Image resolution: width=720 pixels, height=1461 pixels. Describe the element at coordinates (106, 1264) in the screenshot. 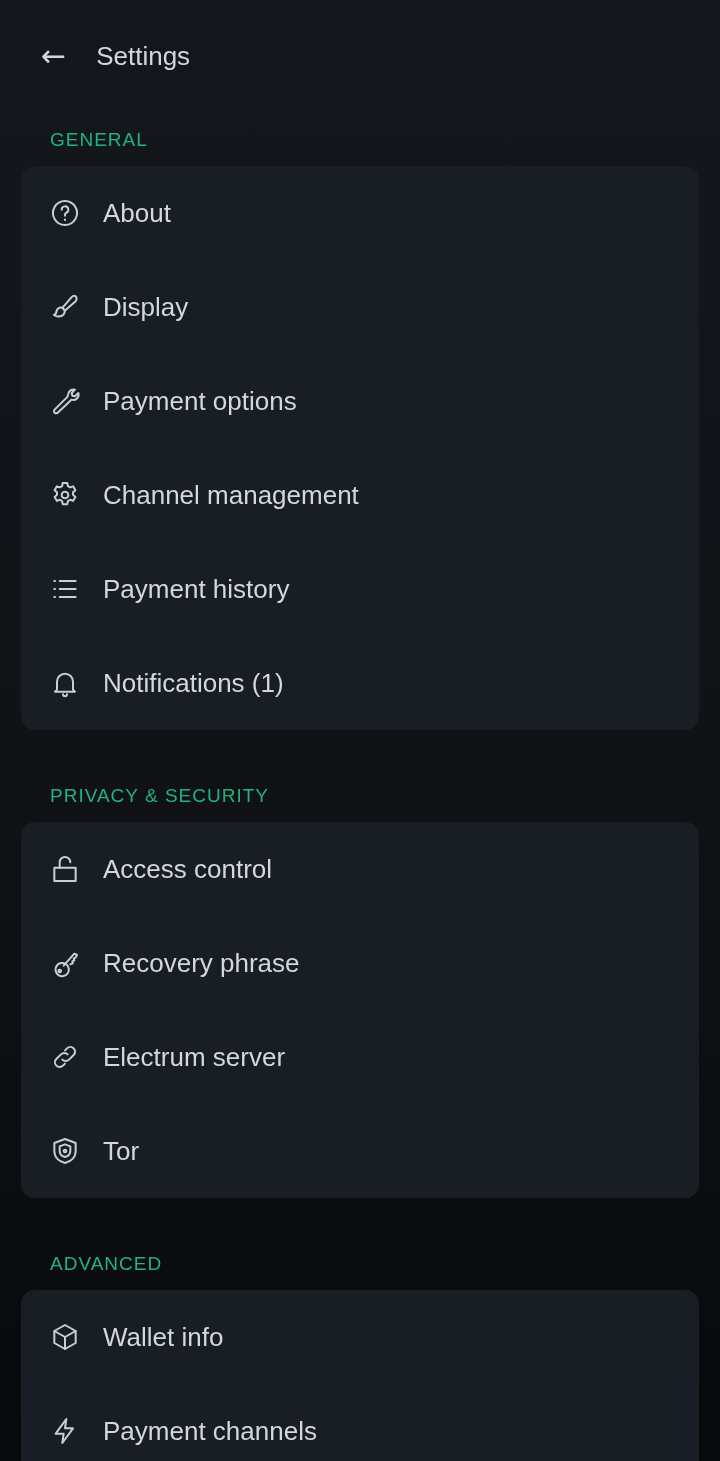

I see `section-title: ADVANCED` at that location.